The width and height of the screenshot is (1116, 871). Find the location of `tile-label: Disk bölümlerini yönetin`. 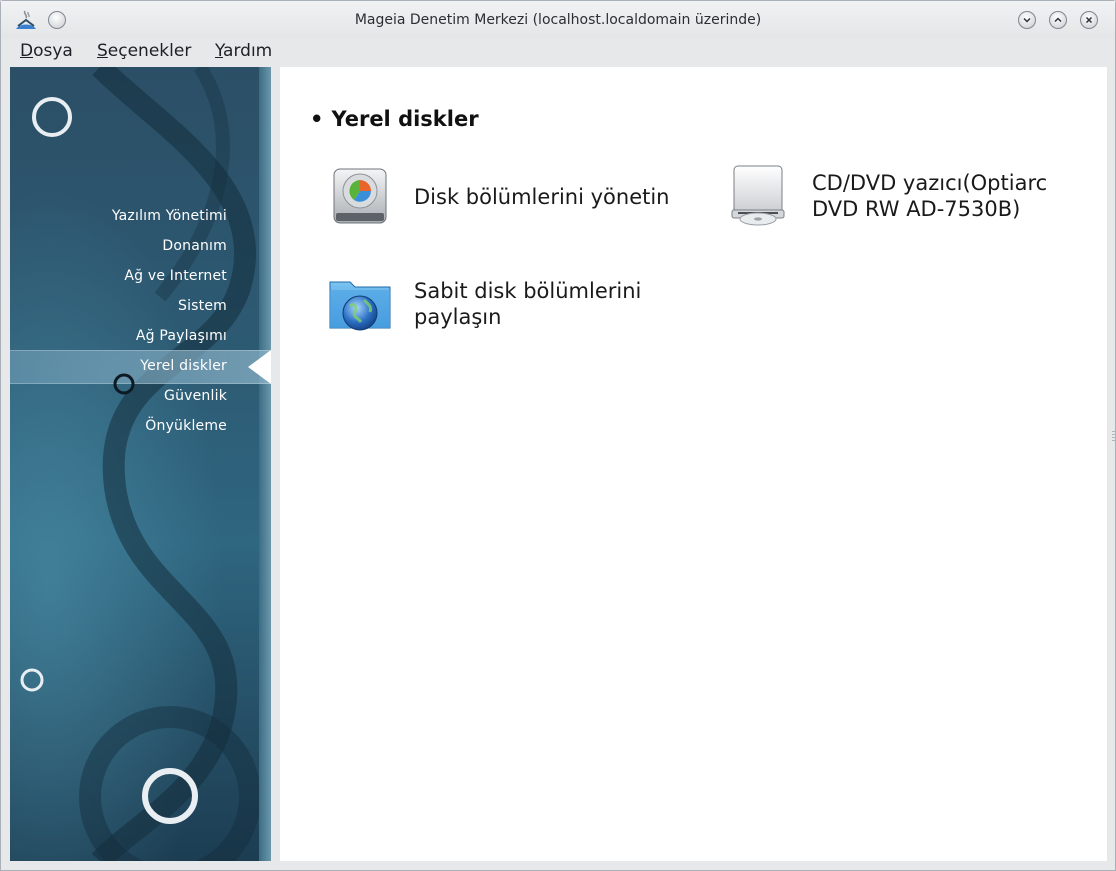

tile-label: Disk bölümlerini yönetin is located at coordinates (542, 197).